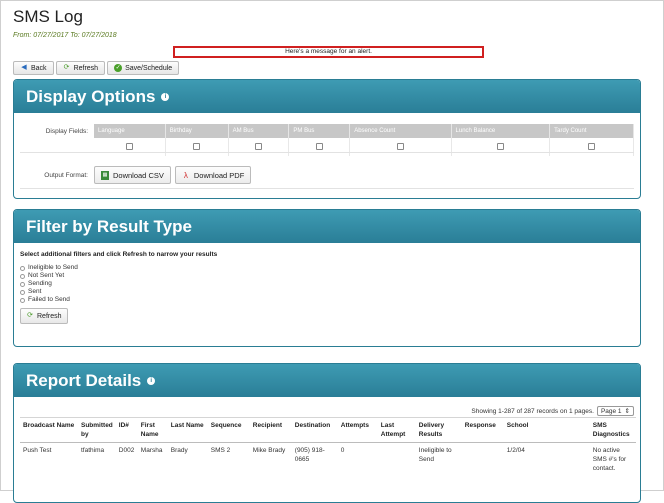  Describe the element at coordinates (93, 450) in the screenshot. I see `cell-submitted-by: tfathima` at that location.